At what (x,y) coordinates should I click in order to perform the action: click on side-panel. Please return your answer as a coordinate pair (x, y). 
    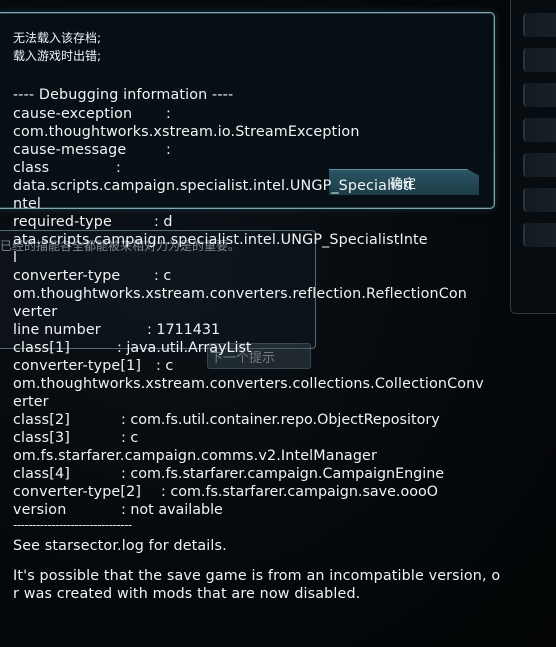
    Looking at the image, I should click on (533, 157).